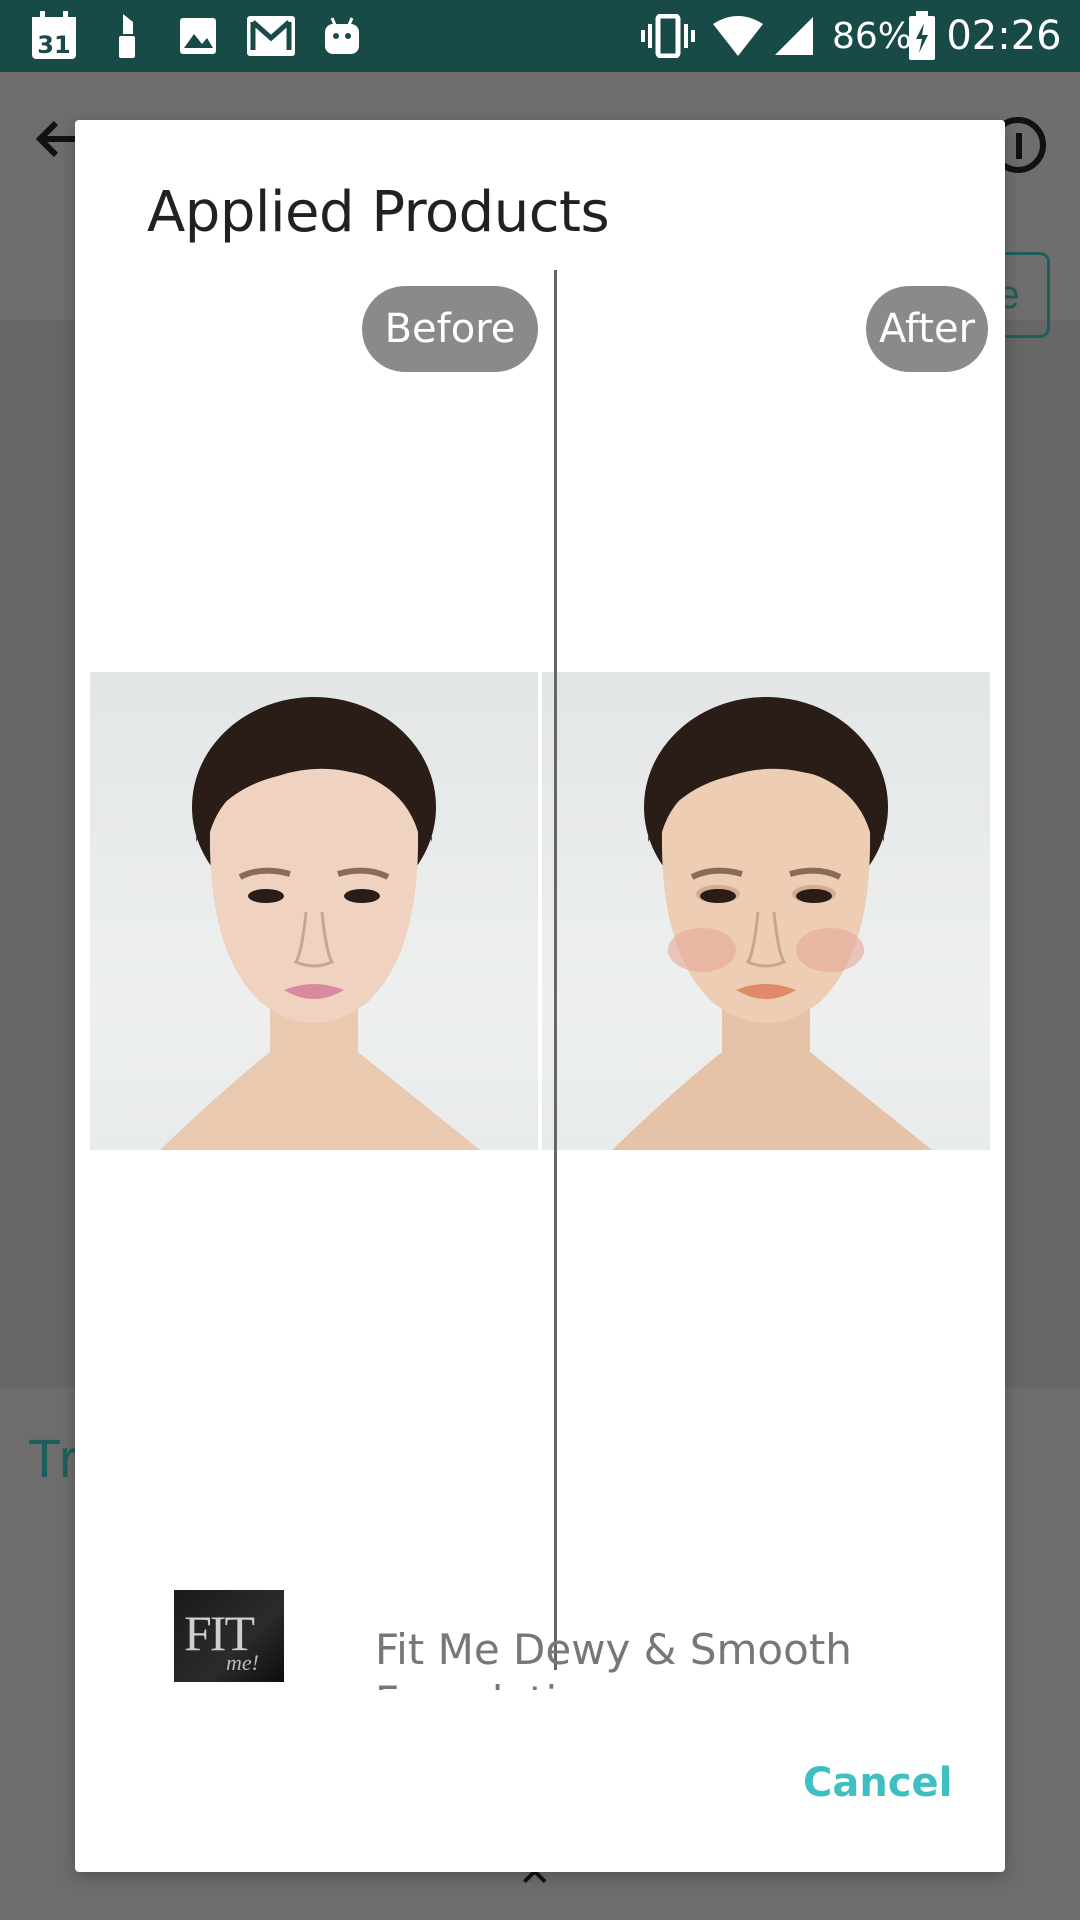 The width and height of the screenshot is (1080, 1920). What do you see at coordinates (668, 36) in the screenshot?
I see `vibrate-icon` at bounding box center [668, 36].